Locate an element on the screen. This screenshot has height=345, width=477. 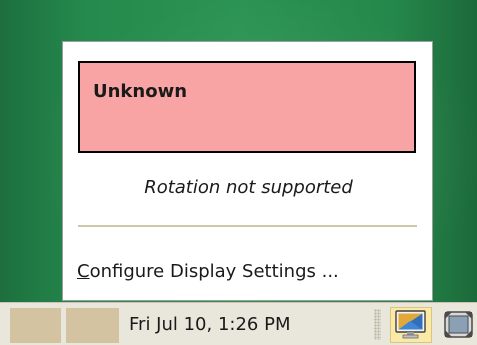
configure-mnemonic: C is located at coordinates (83, 271).